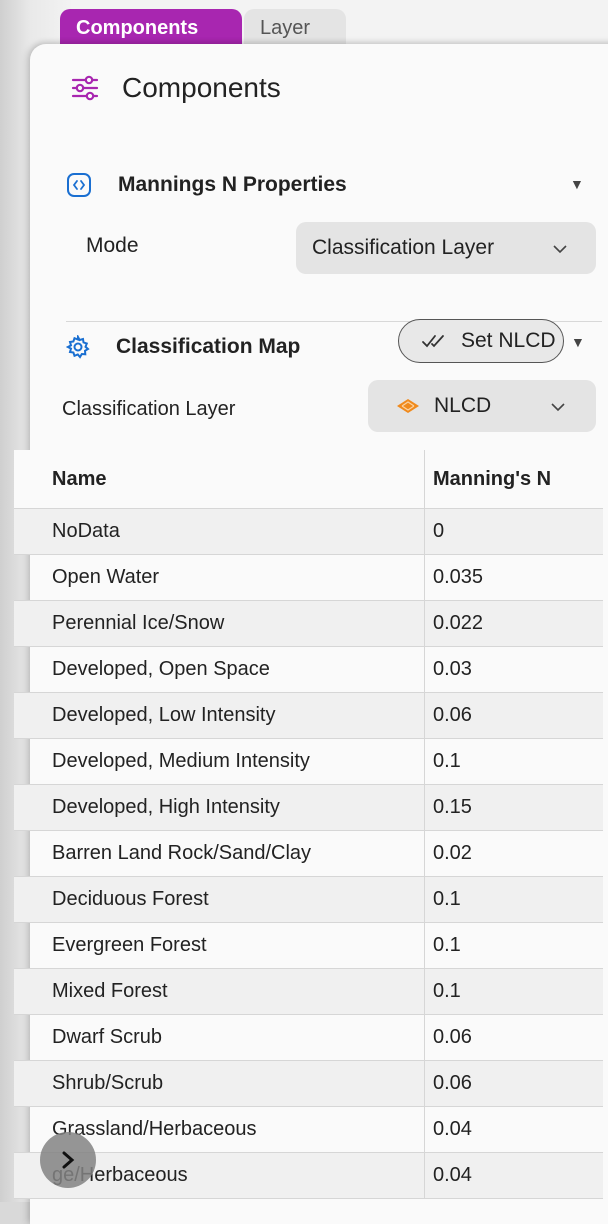  I want to click on table-row: ge/Herbaceous 0.04, so click(308, 1175).